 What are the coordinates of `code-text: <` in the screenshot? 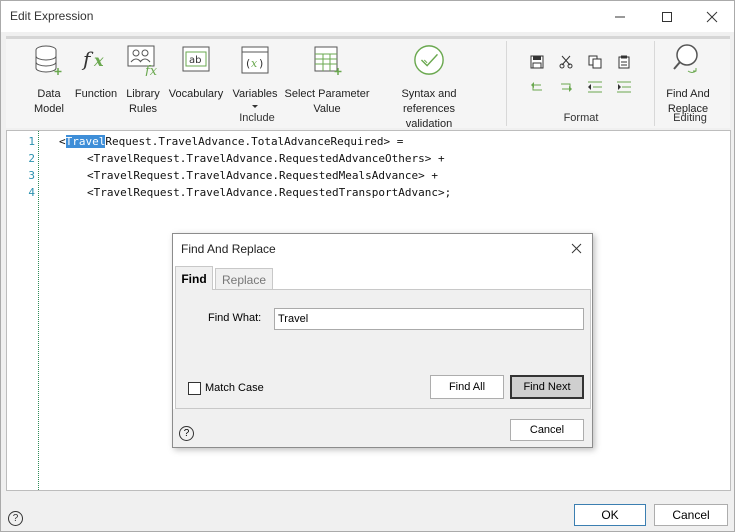 It's located at (62, 141).